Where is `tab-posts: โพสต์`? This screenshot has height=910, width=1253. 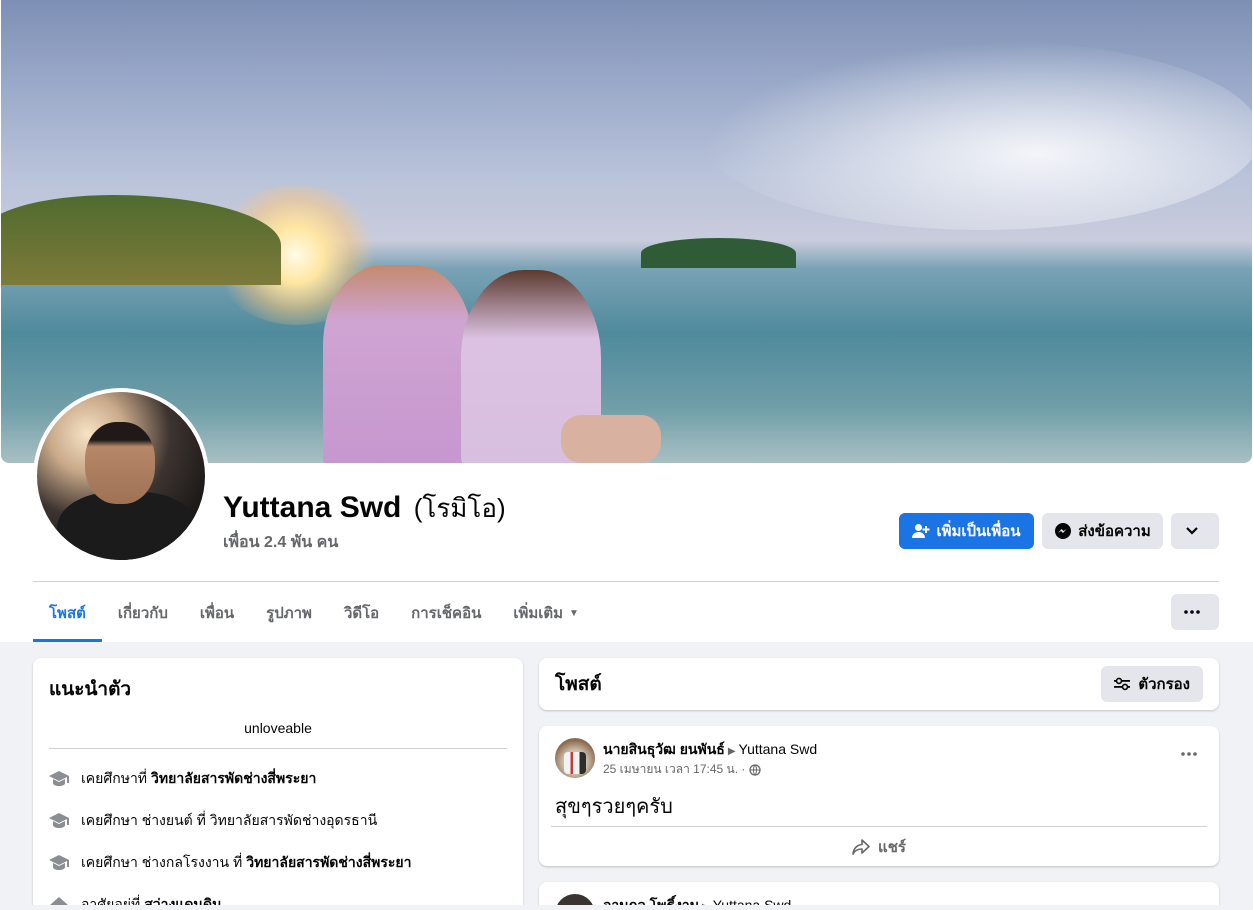
tab-posts: โพสต์ is located at coordinates (67, 613).